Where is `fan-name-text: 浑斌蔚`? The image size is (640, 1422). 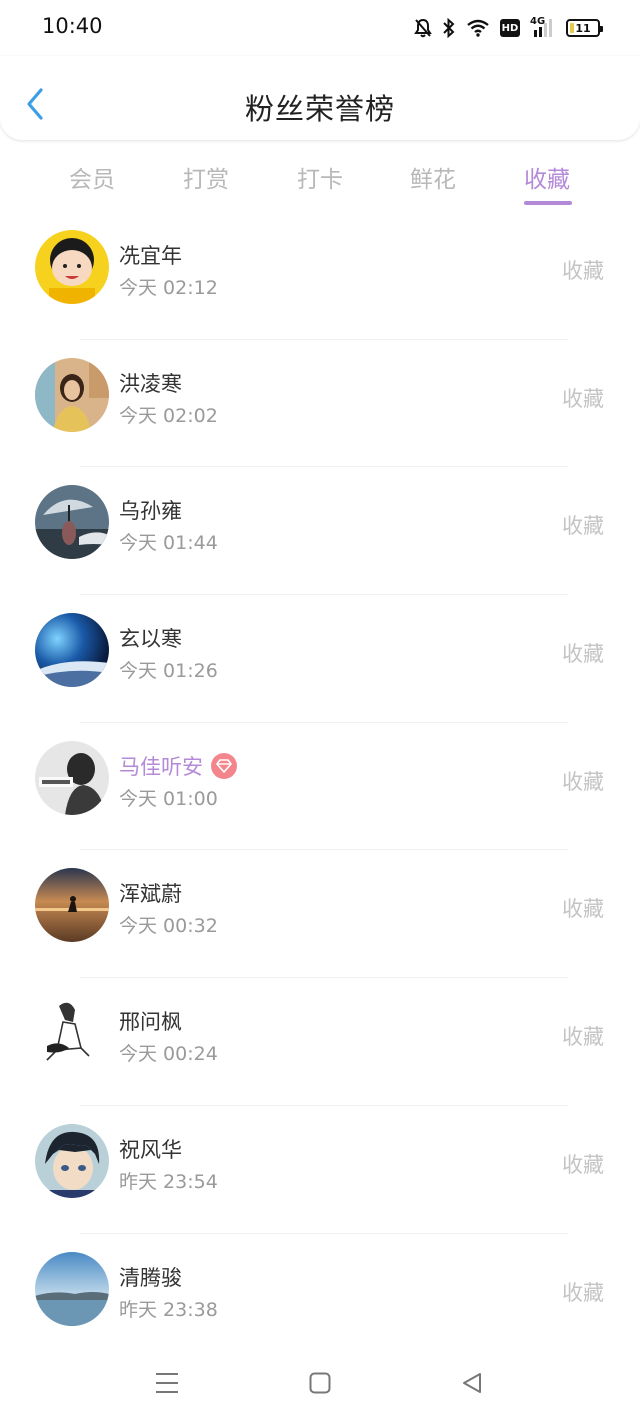
fan-name-text: 浑斌蔚 is located at coordinates (150, 894).